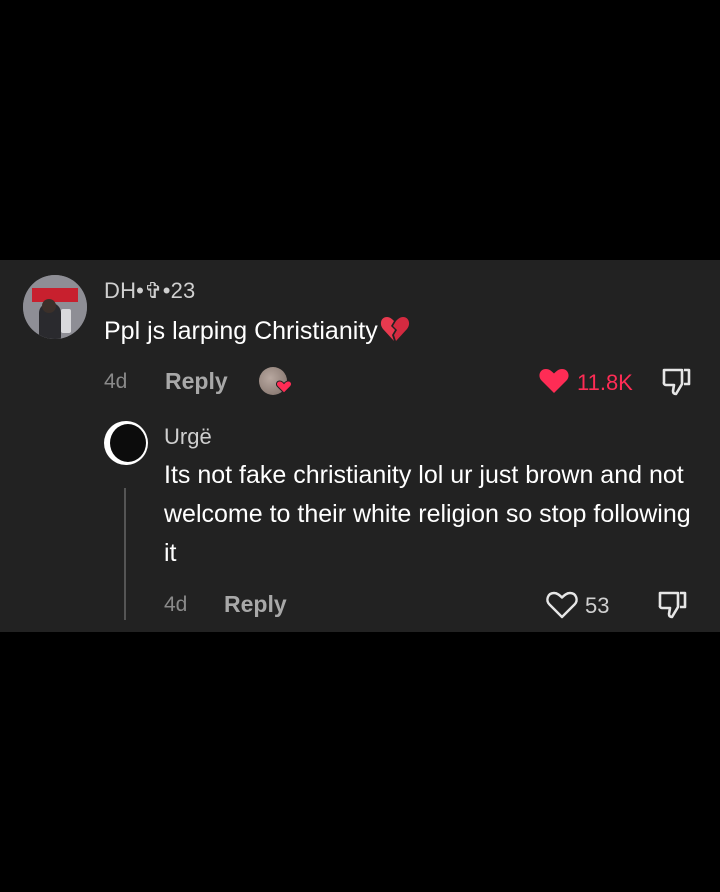 The image size is (720, 892). Describe the element at coordinates (176, 604) in the screenshot. I see `reply-time: 4d` at that location.